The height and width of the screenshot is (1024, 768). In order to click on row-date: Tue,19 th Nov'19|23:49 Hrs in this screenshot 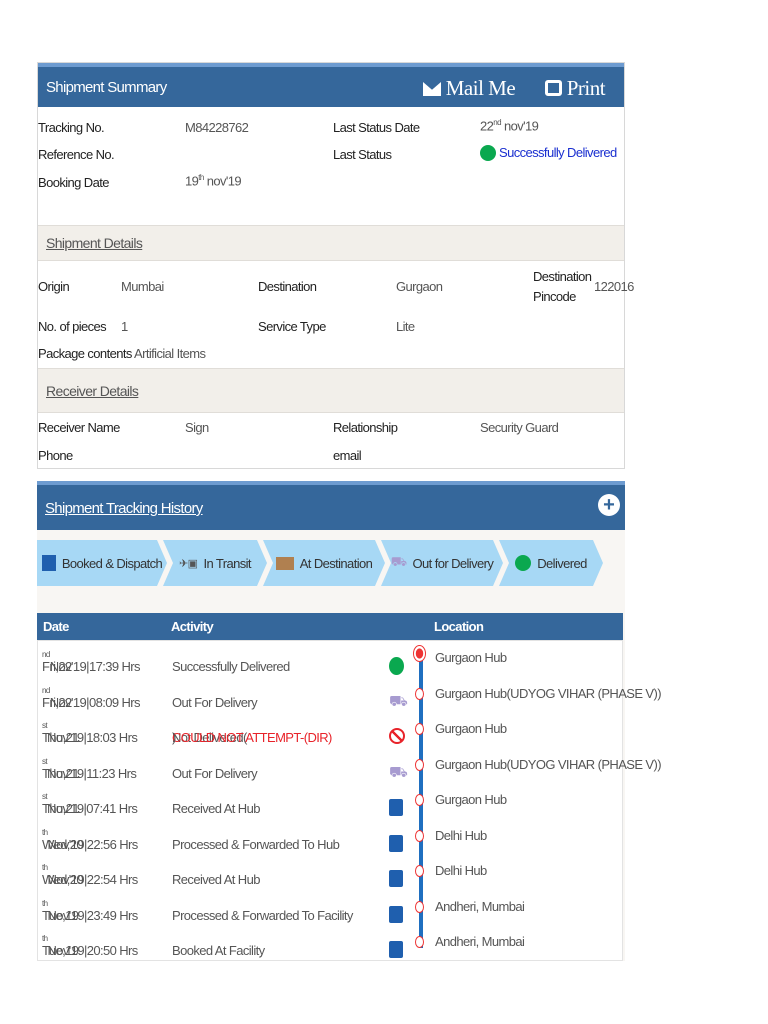, I will do `click(90, 910)`.